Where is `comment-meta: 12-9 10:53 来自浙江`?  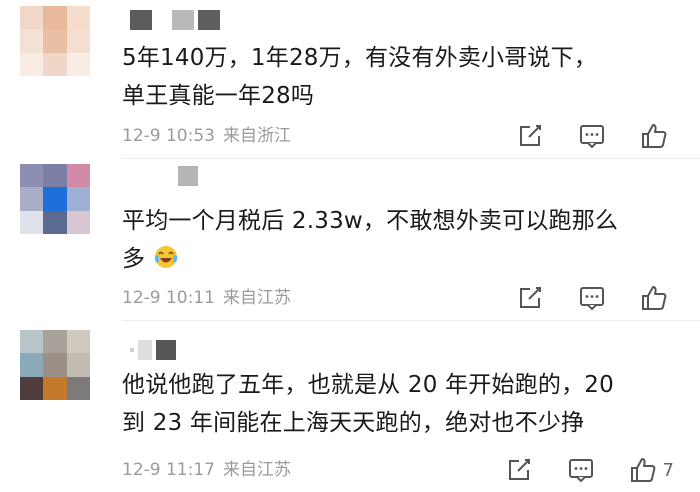
comment-meta: 12-9 10:53 来自浙江 is located at coordinates (206, 136).